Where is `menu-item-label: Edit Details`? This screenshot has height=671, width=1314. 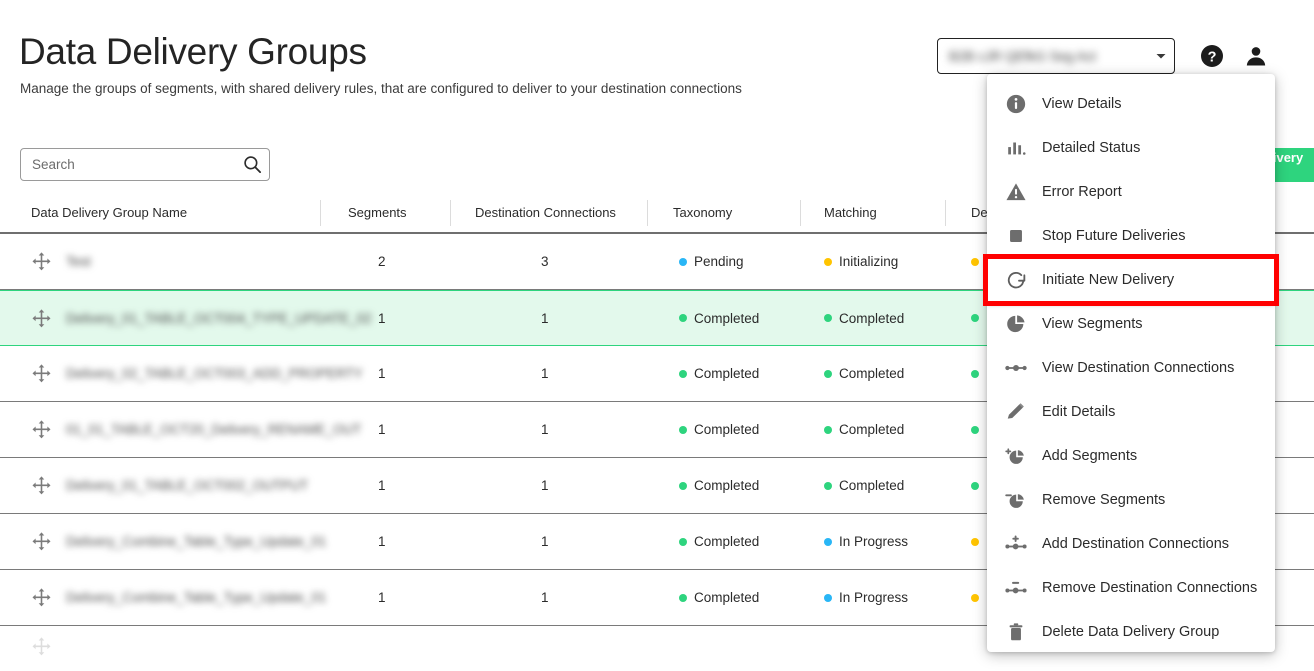 menu-item-label: Edit Details is located at coordinates (1079, 412).